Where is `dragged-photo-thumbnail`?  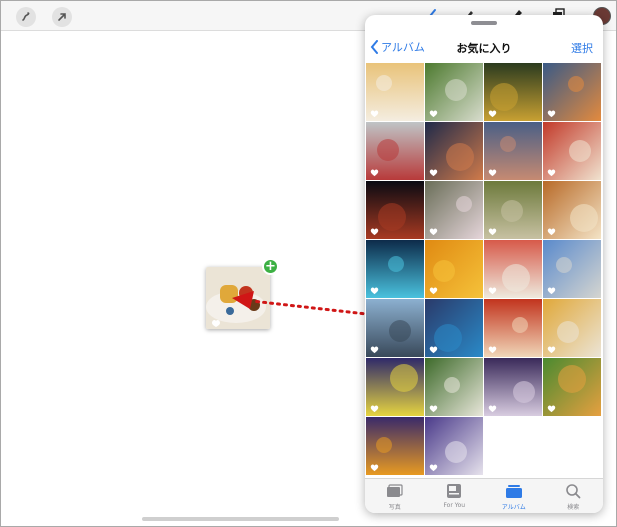
dragged-photo-thumbnail is located at coordinates (238, 298).